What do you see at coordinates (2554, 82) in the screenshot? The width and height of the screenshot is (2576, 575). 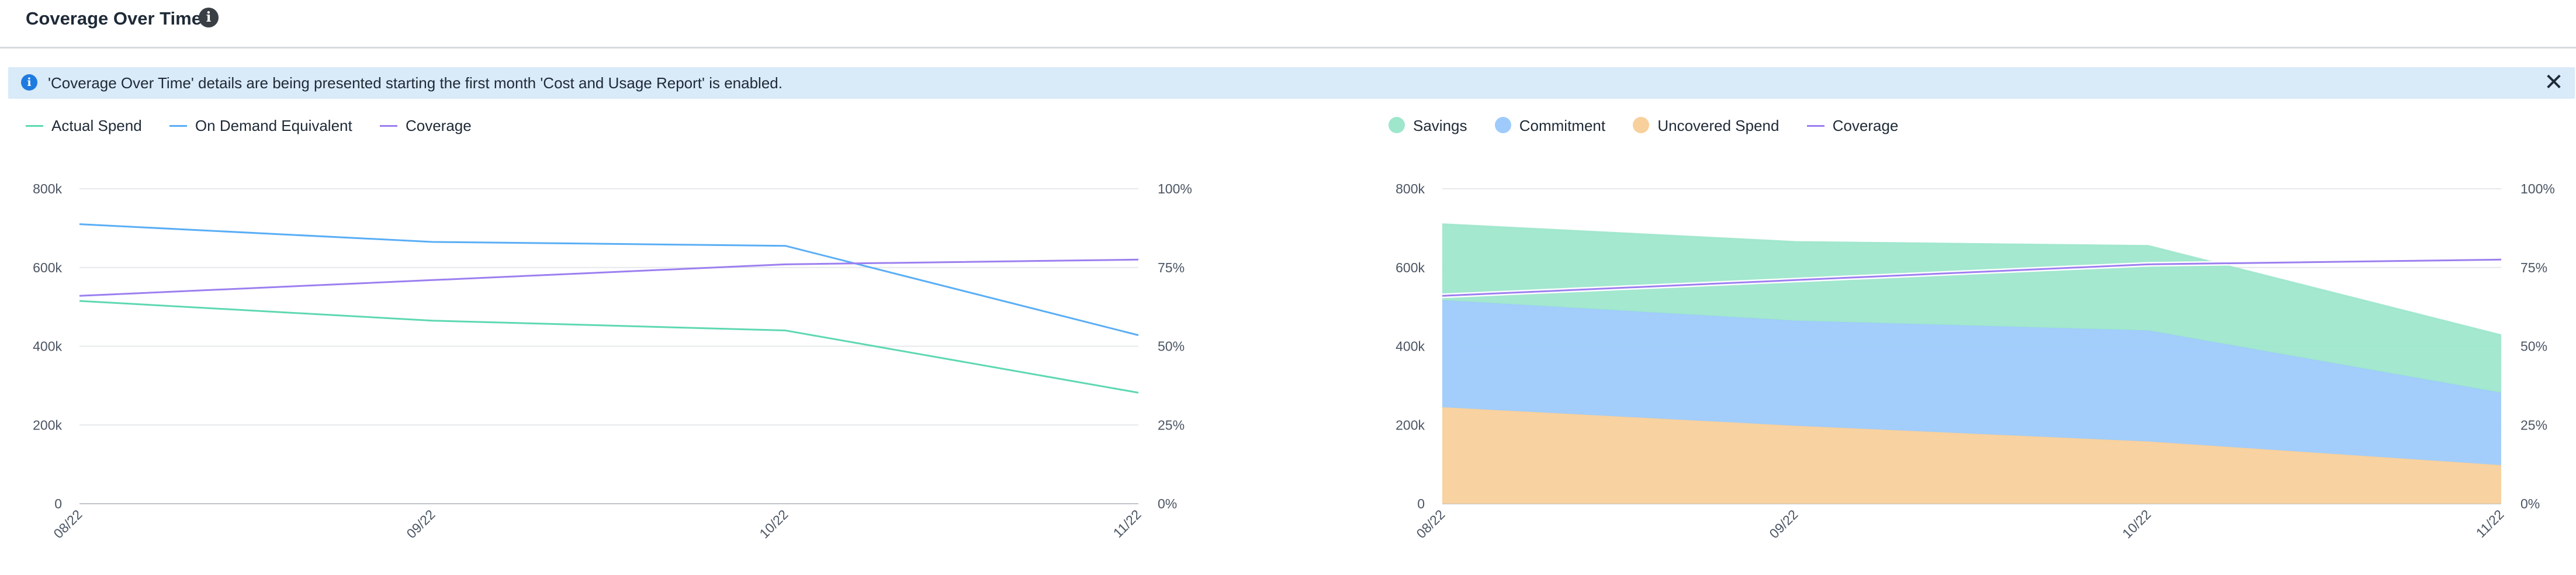 I see `close-icon: ✕` at bounding box center [2554, 82].